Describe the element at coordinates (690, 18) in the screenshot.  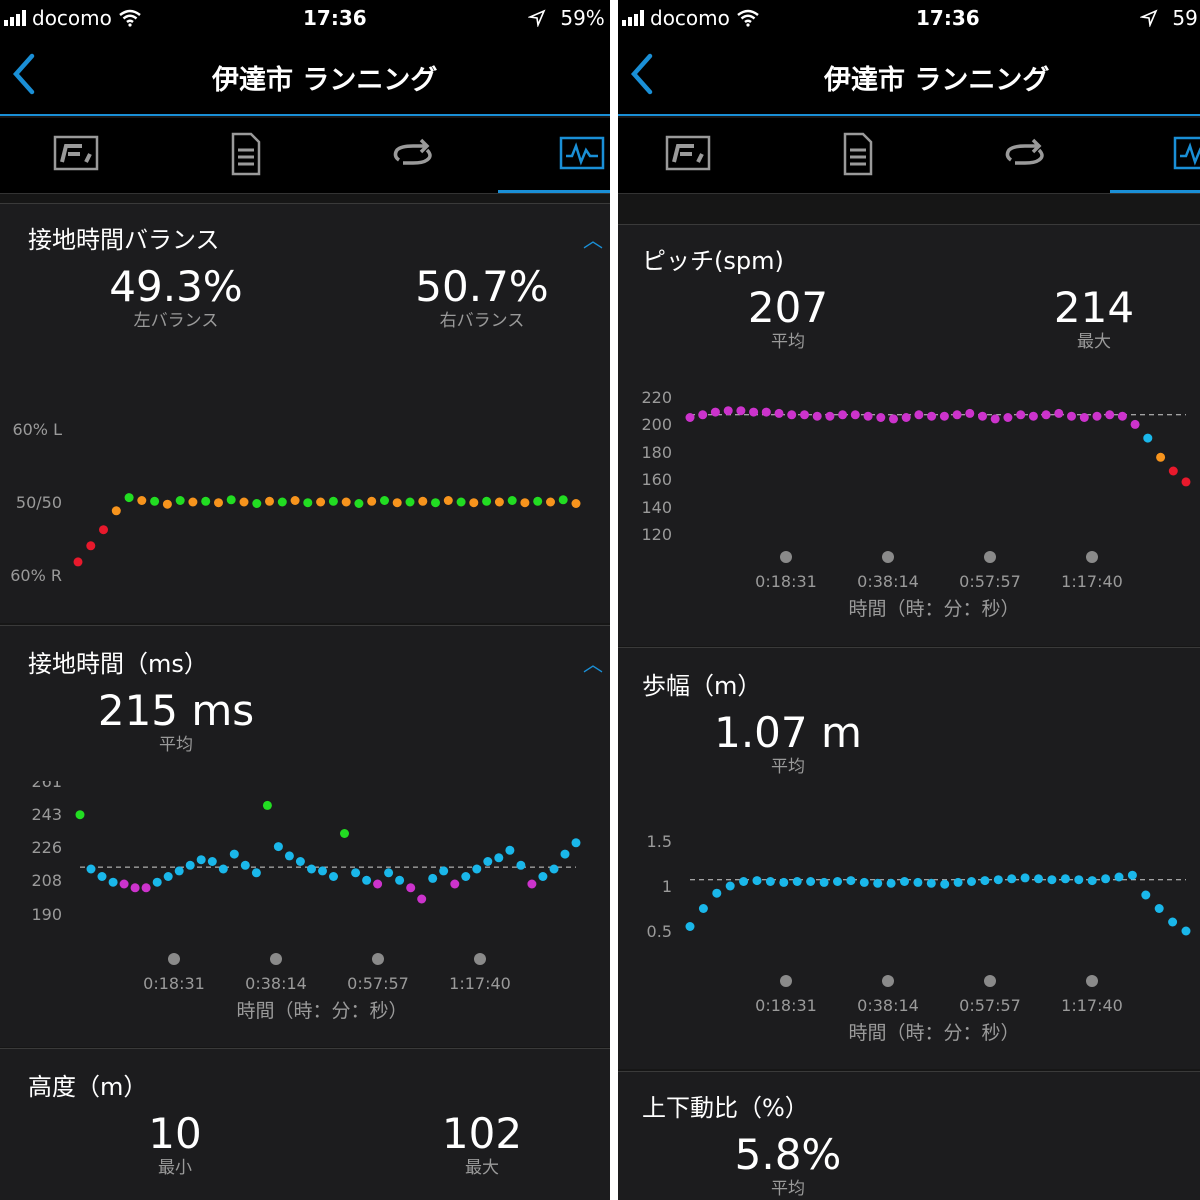
I see `carrier-name: docomo` at that location.